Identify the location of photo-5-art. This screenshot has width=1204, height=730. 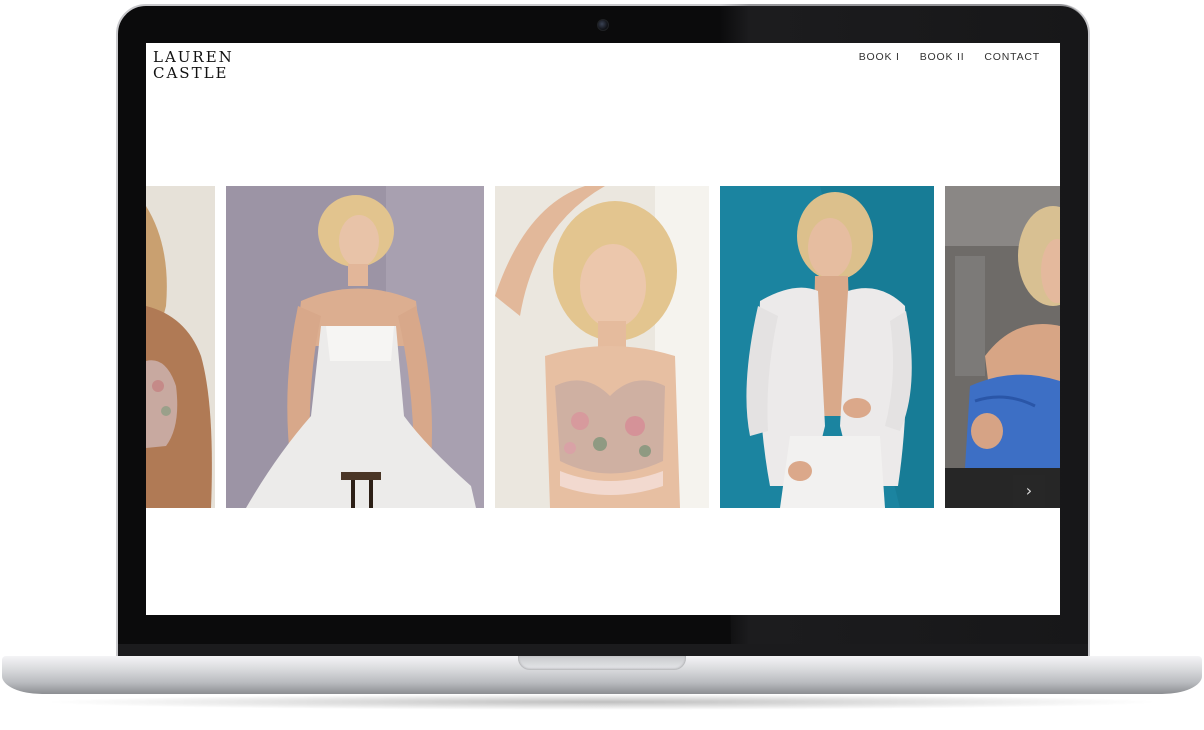
(1002, 347).